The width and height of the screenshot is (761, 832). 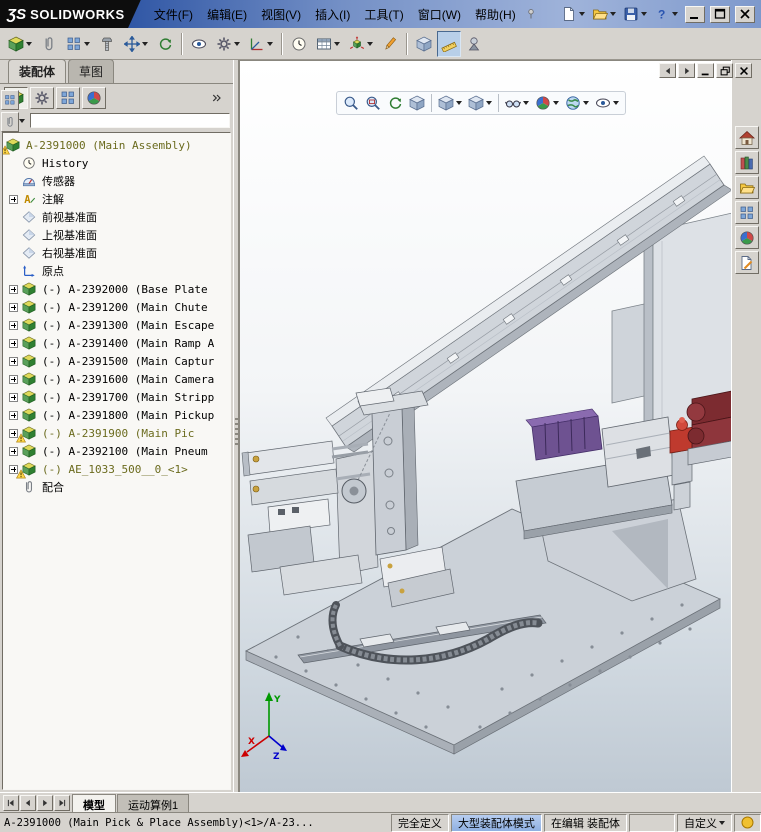 What do you see at coordinates (373, 103) in the screenshot?
I see `zoom-area-button` at bounding box center [373, 103].